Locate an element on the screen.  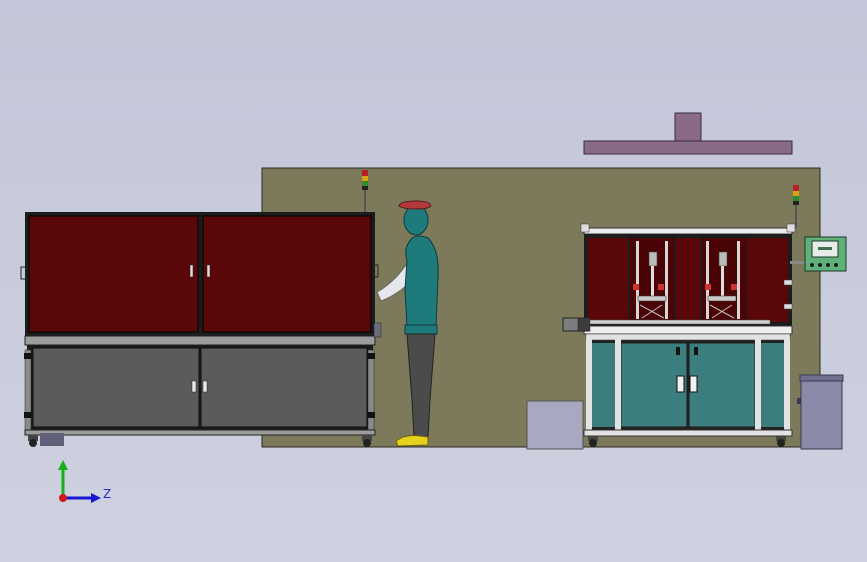
right-cabinet-door-right is located at coordinates (722, 385).